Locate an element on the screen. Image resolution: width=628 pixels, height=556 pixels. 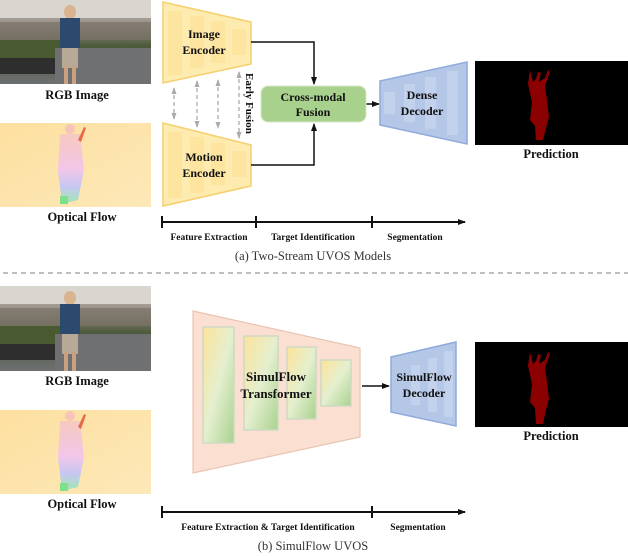
timeline-a is located at coordinates (313, 222).